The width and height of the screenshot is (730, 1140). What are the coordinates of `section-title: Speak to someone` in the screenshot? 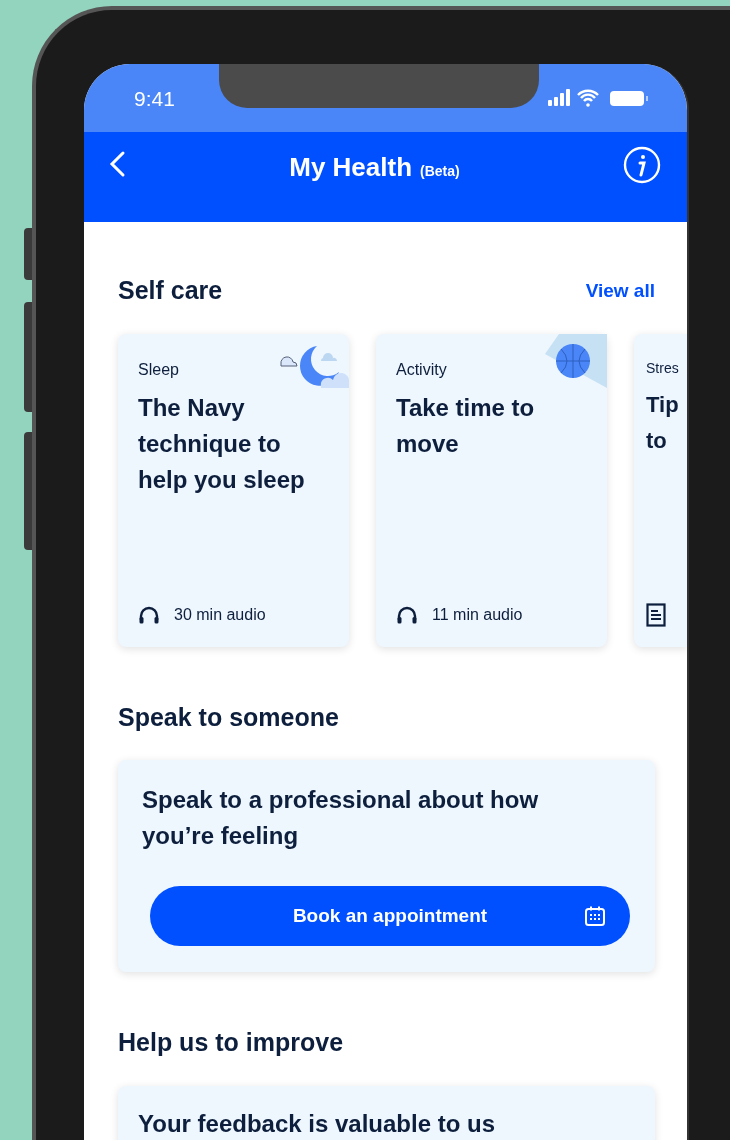 It's located at (229, 717).